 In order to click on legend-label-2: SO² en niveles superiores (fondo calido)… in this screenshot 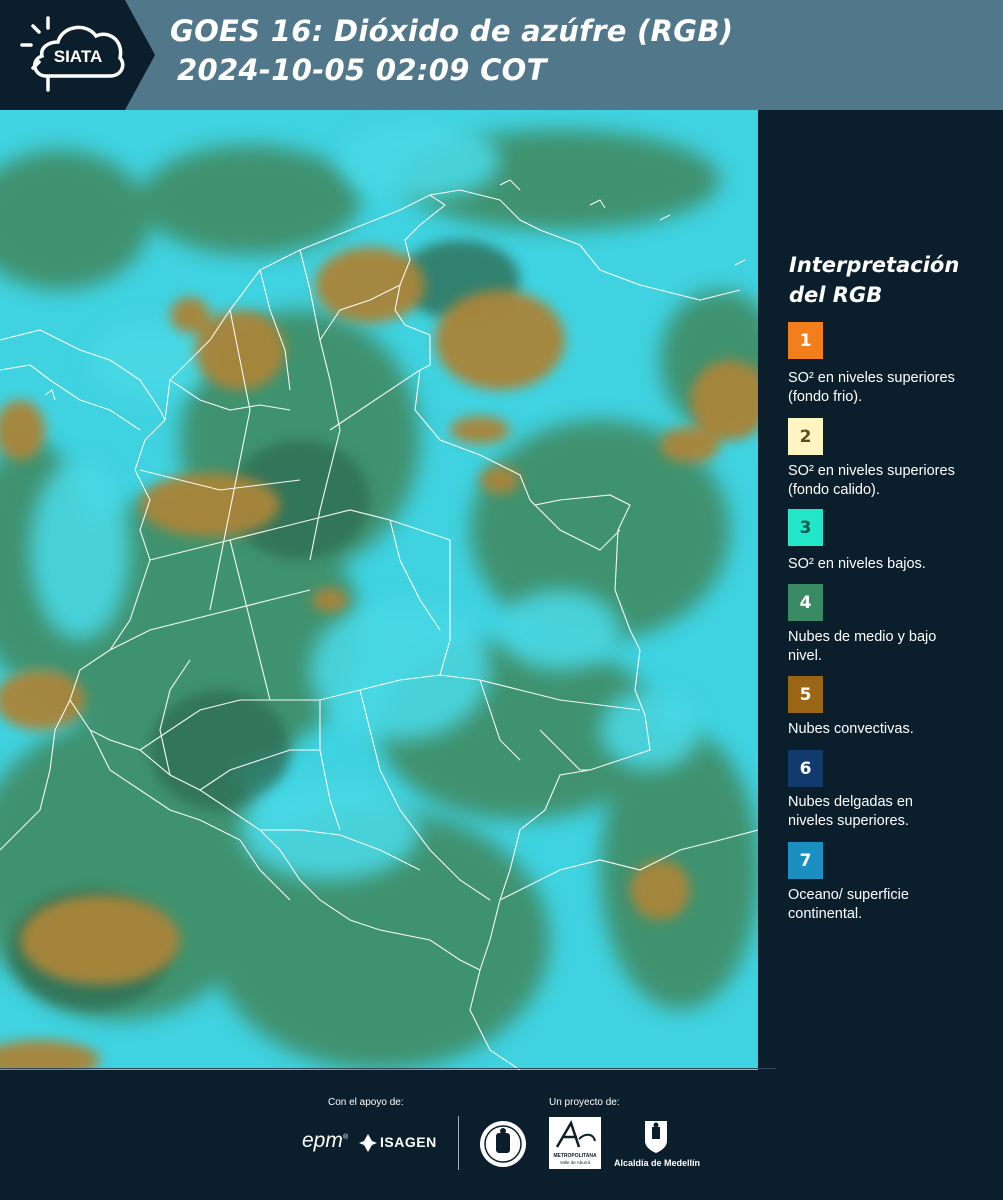, I will do `click(871, 480)`.